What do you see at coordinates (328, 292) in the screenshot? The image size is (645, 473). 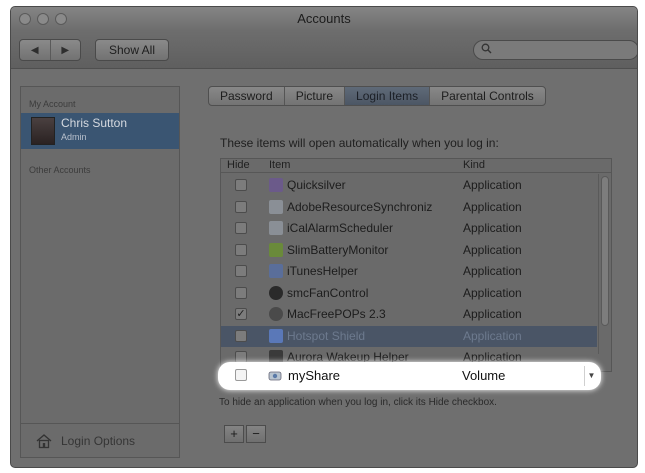 I see `item-name: smcFanControl` at bounding box center [328, 292].